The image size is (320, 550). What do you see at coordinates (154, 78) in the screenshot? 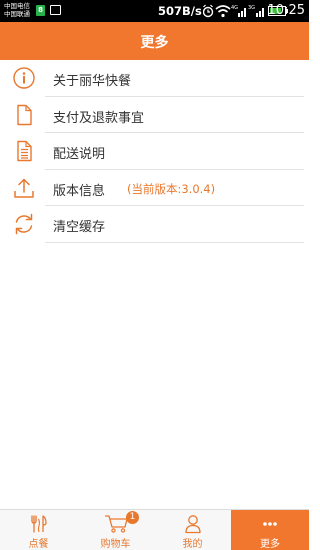
I see `menu-item-about: 关于丽华快餐` at bounding box center [154, 78].